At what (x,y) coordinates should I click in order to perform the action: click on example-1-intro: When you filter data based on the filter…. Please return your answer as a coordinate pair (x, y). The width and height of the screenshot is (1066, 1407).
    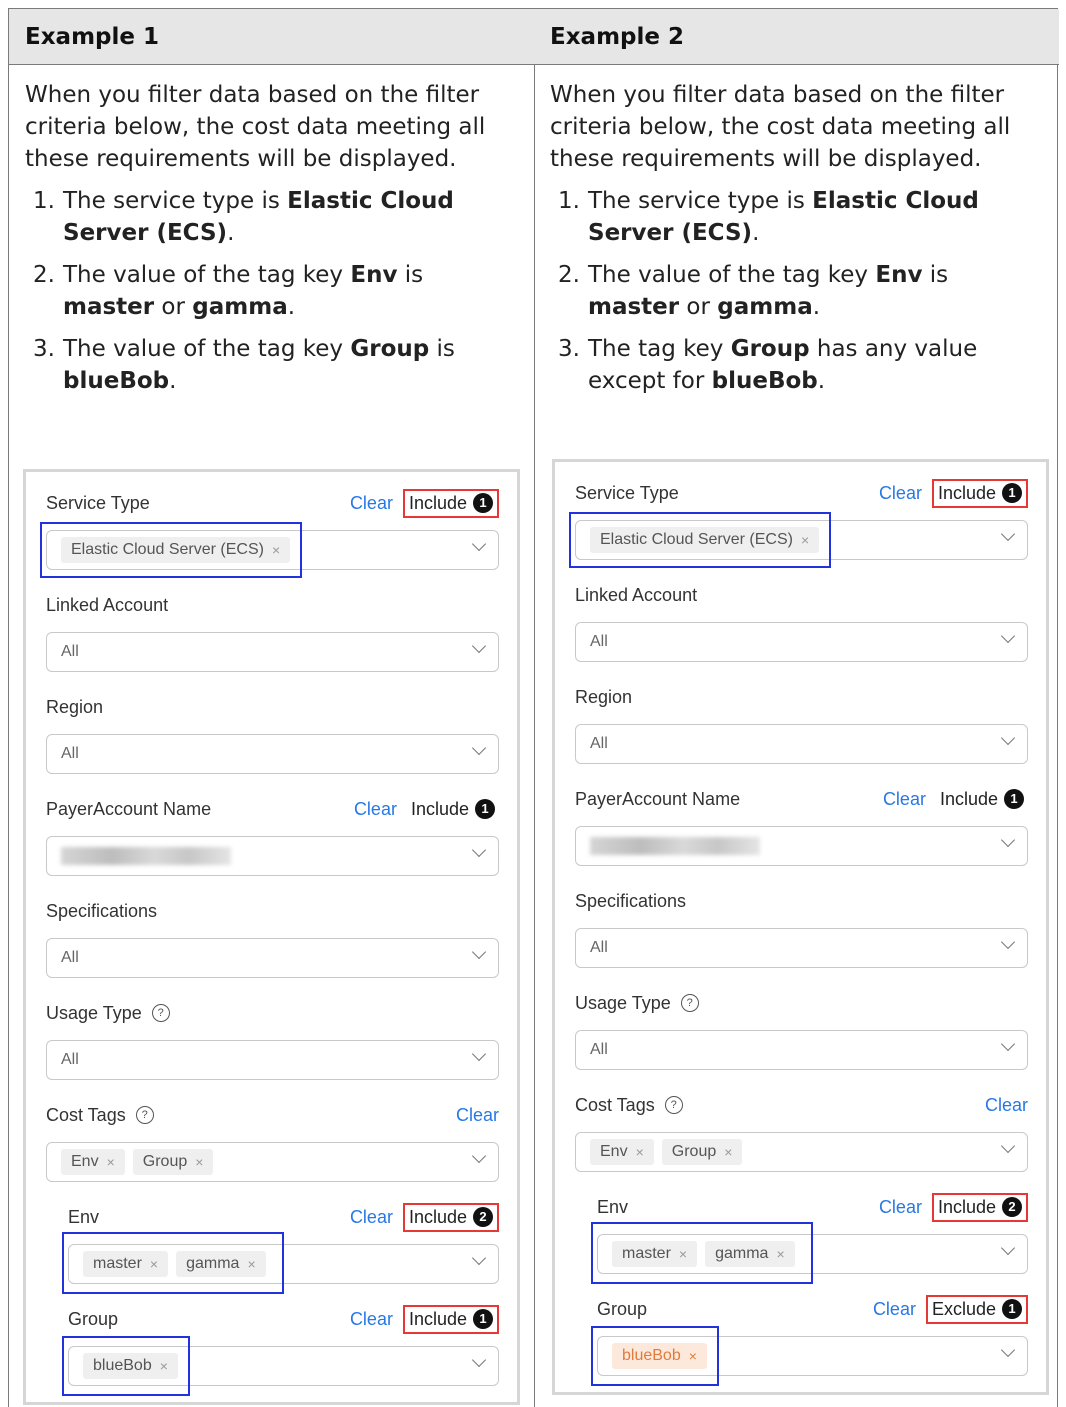
    Looking at the image, I should click on (255, 127).